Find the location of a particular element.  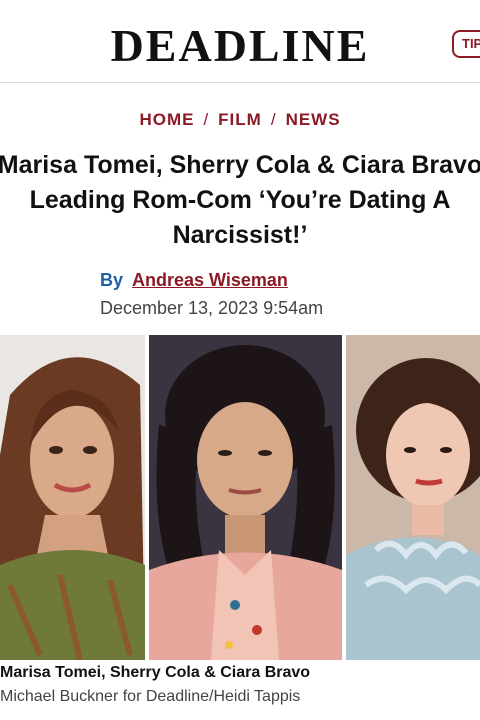

author-link: Andreas Wiseman is located at coordinates (210, 280).